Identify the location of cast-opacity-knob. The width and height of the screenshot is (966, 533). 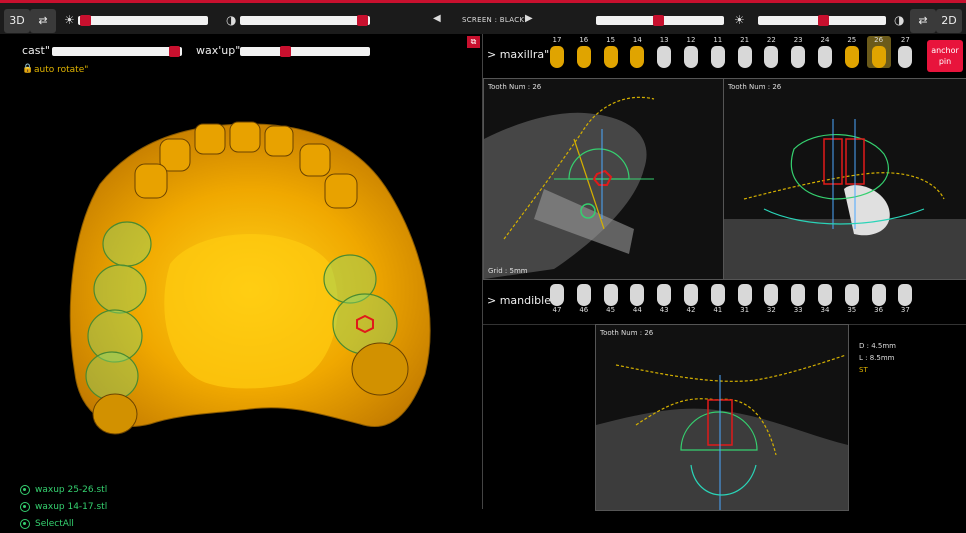
(174, 51).